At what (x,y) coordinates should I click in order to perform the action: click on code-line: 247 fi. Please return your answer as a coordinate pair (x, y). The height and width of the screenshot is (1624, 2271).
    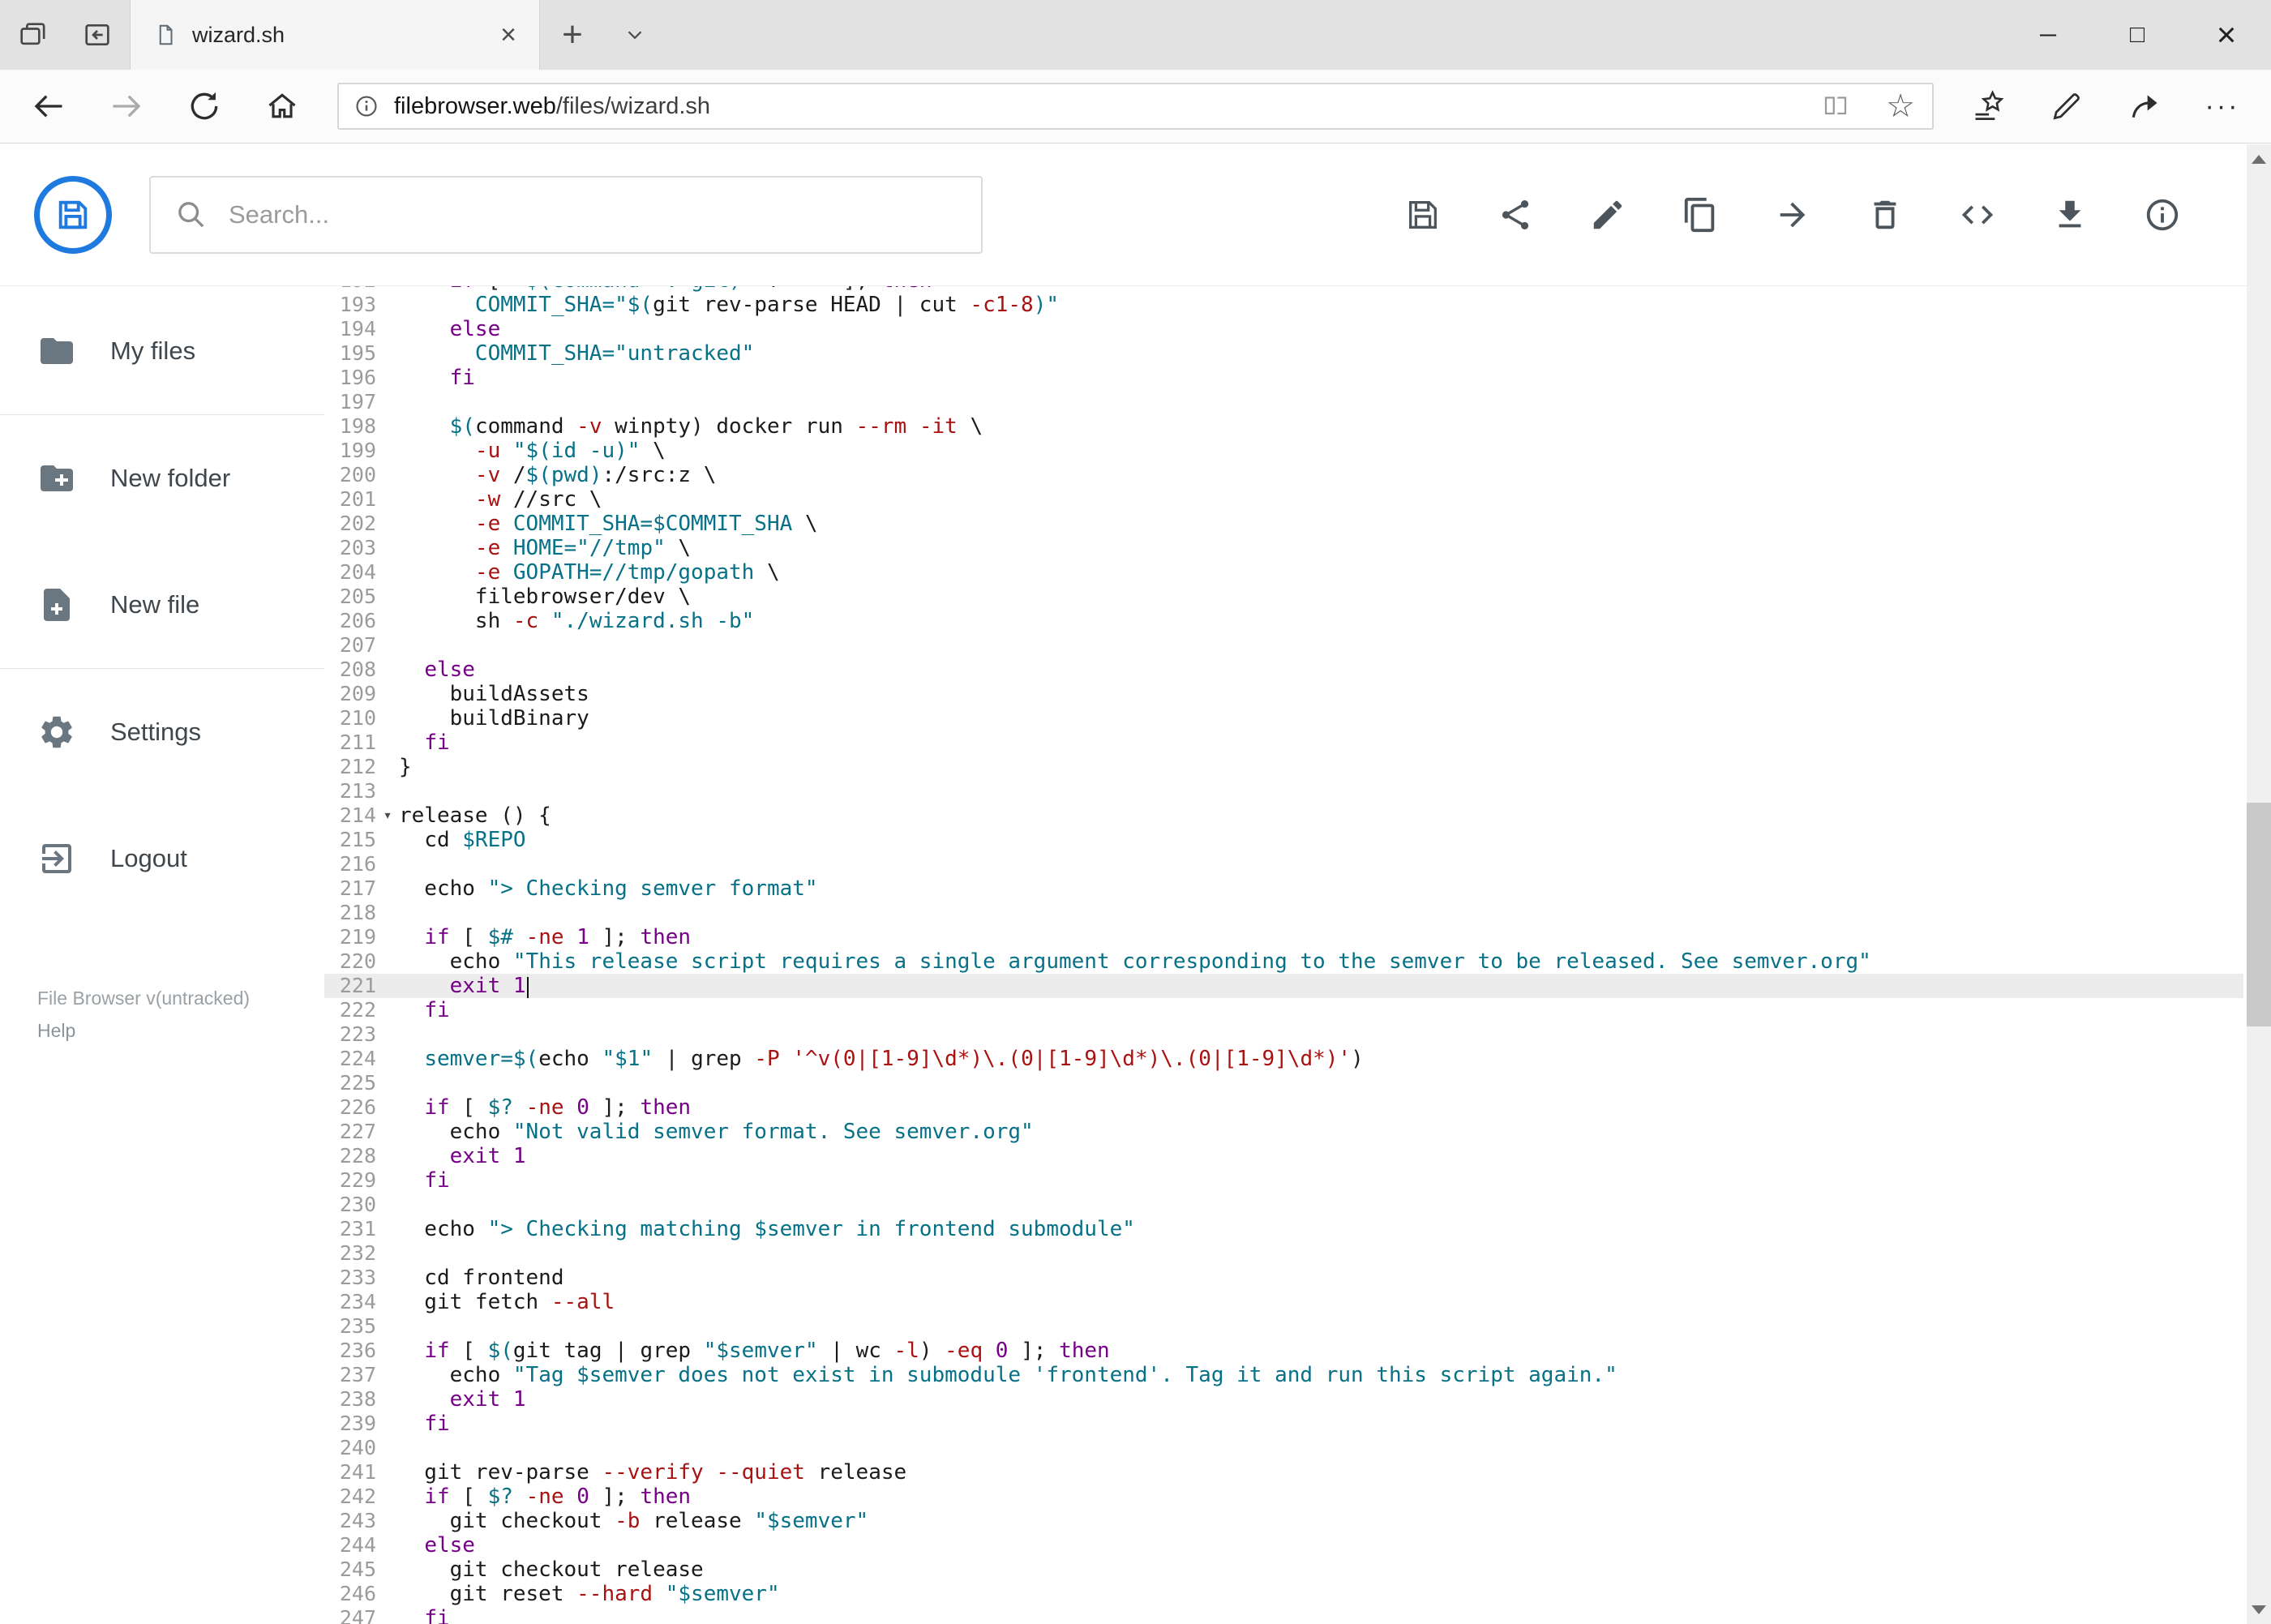
    Looking at the image, I should click on (1284, 1615).